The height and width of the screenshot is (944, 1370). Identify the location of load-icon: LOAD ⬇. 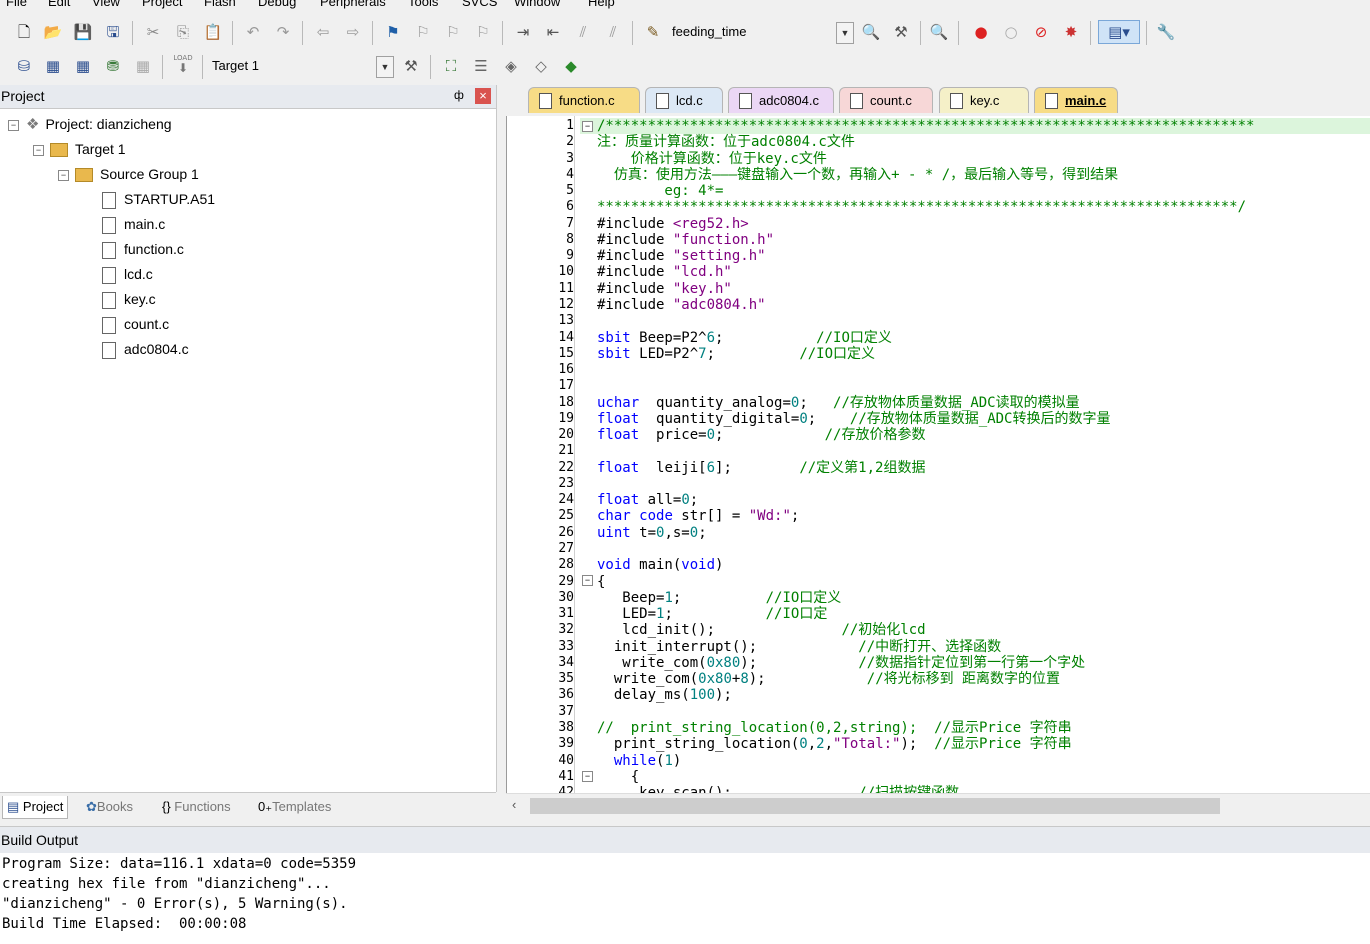
(183, 64).